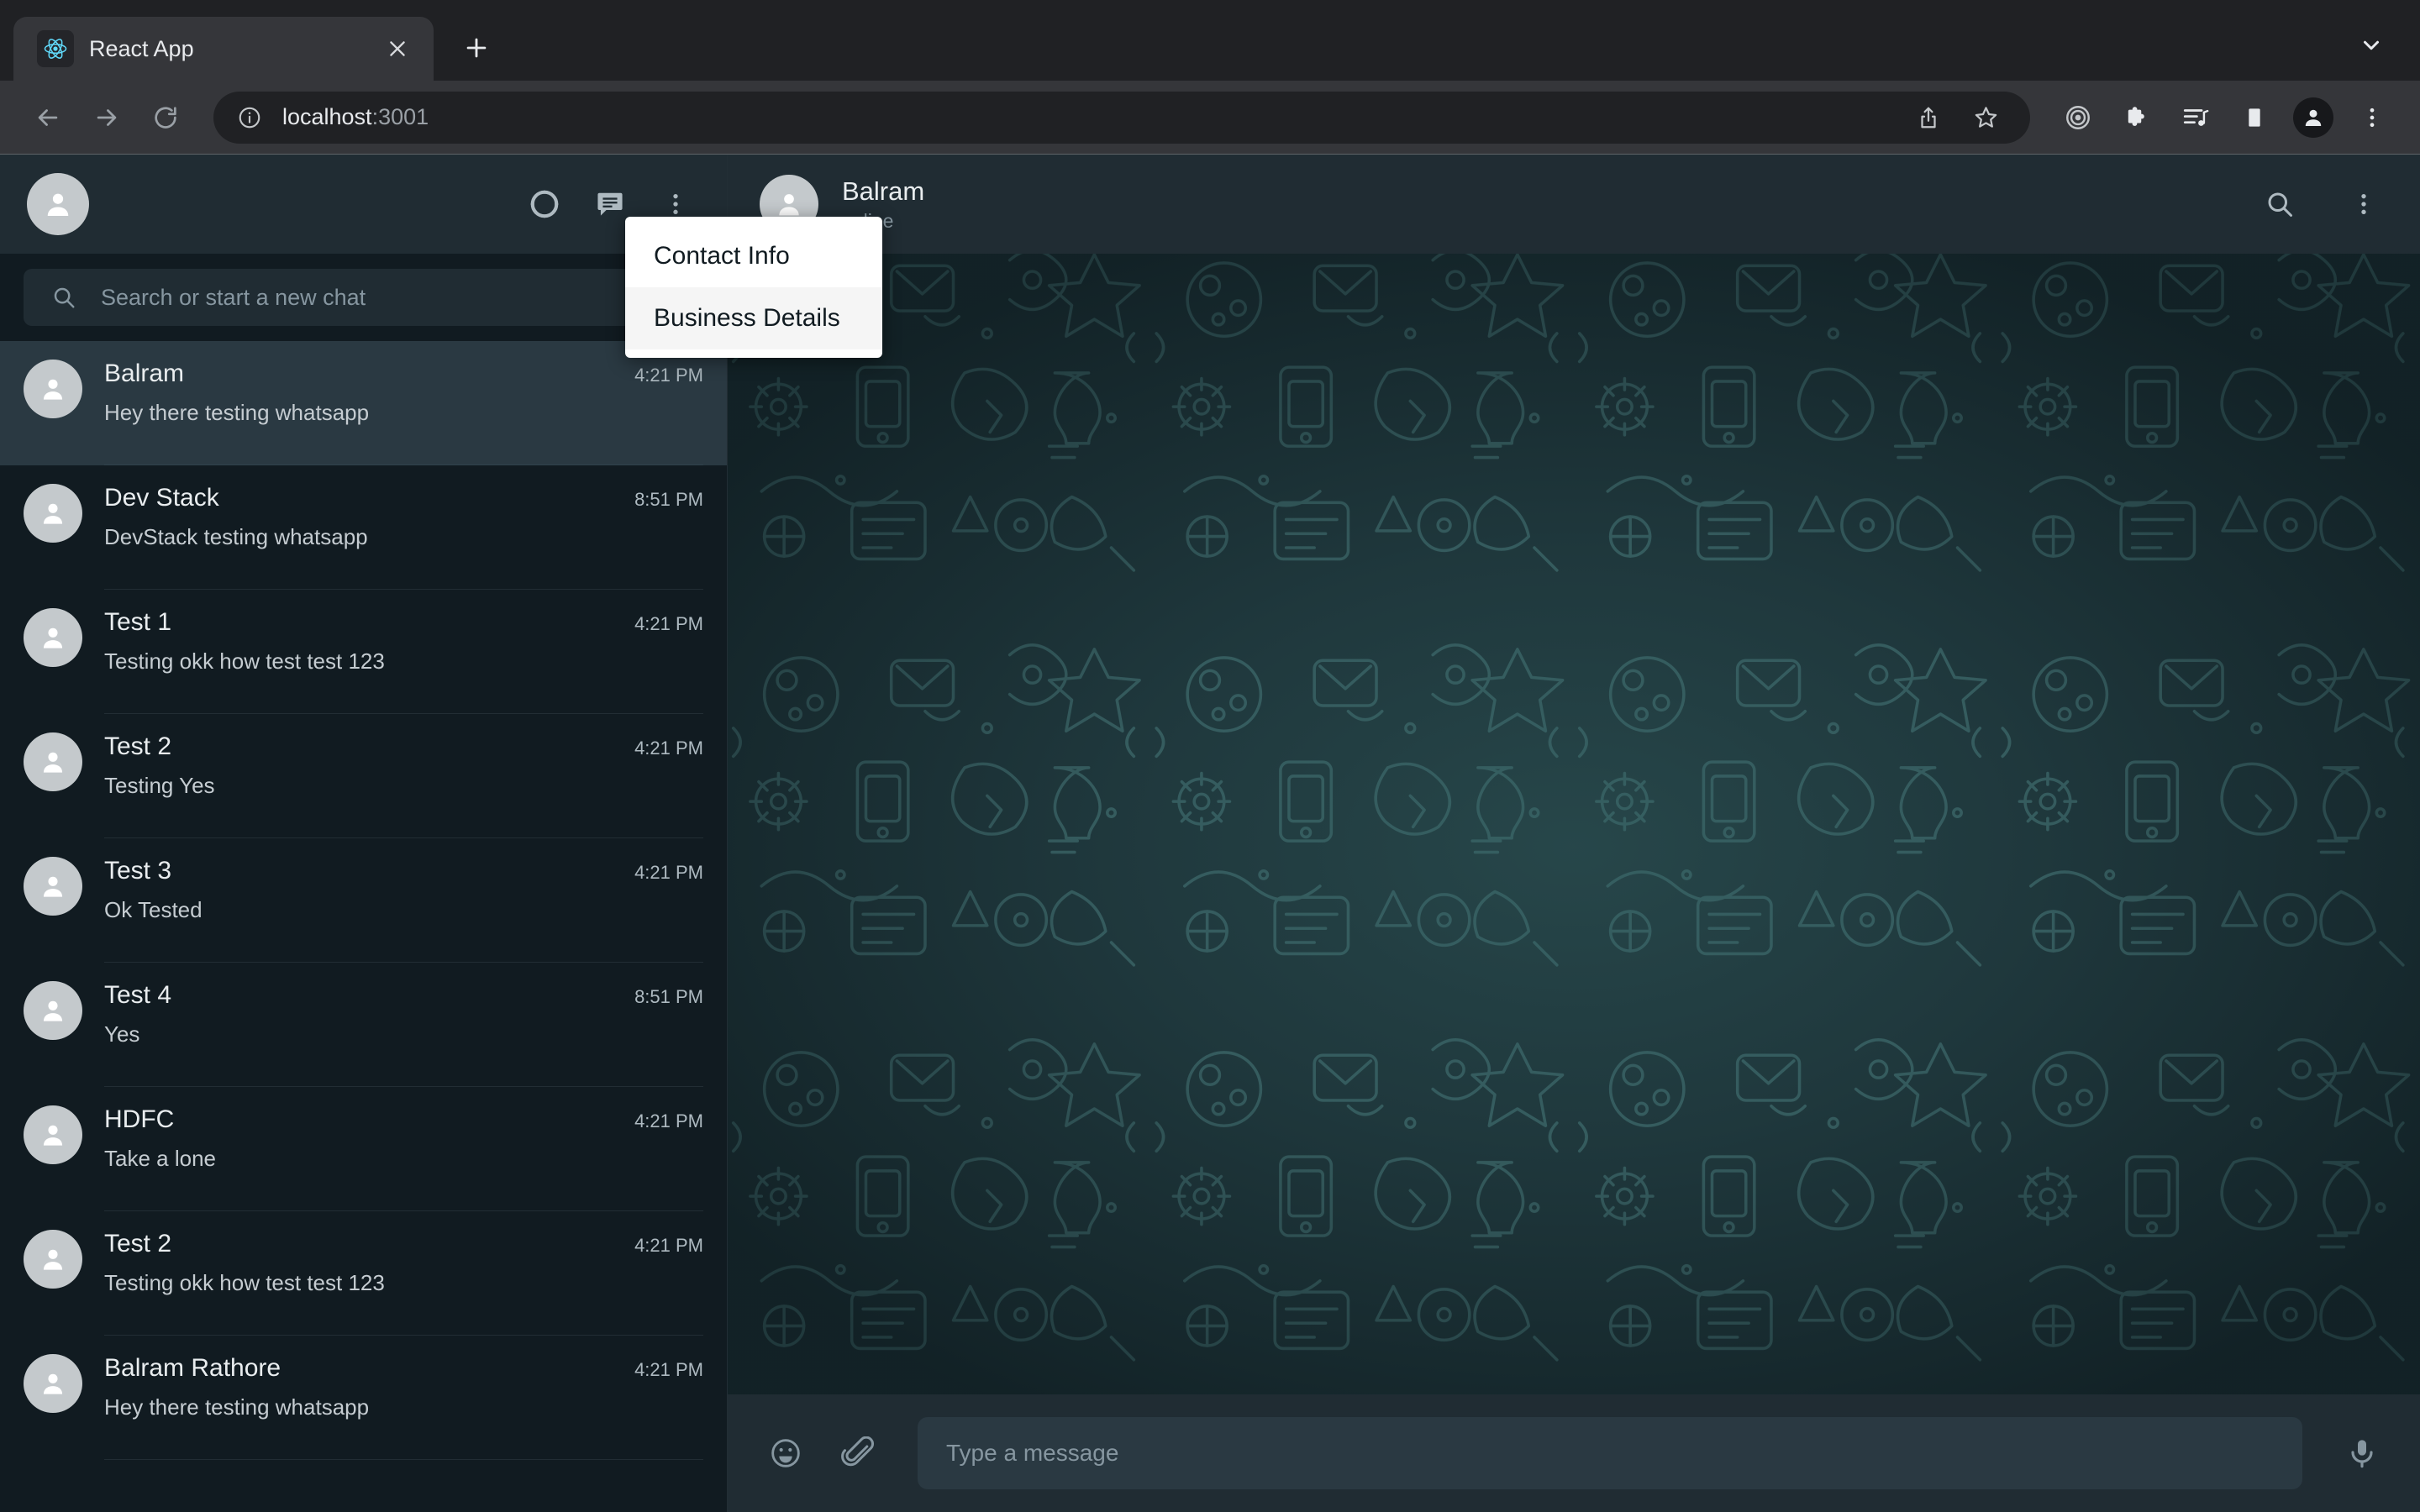  I want to click on tab-strip-right, so click(2371, 45).